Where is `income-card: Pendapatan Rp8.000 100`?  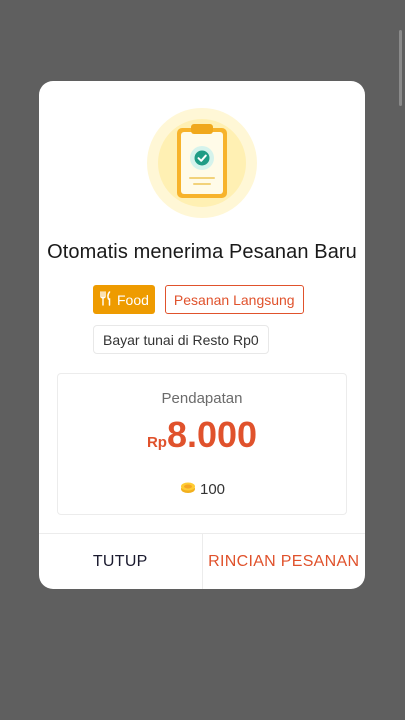 income-card: Pendapatan Rp8.000 100 is located at coordinates (202, 444).